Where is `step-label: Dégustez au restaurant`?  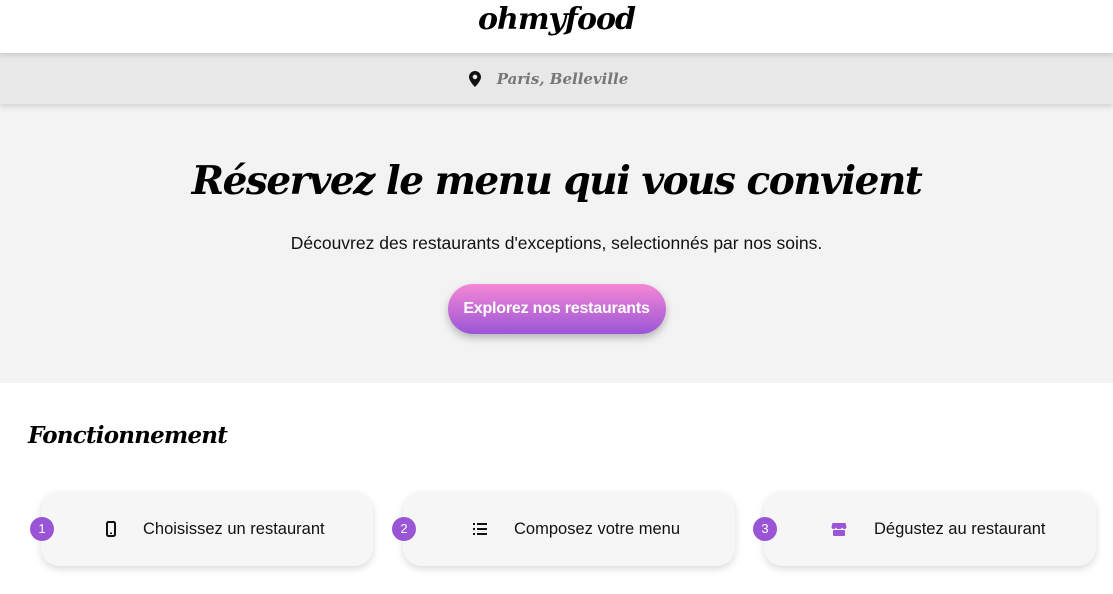
step-label: Dégustez au restaurant is located at coordinates (960, 529).